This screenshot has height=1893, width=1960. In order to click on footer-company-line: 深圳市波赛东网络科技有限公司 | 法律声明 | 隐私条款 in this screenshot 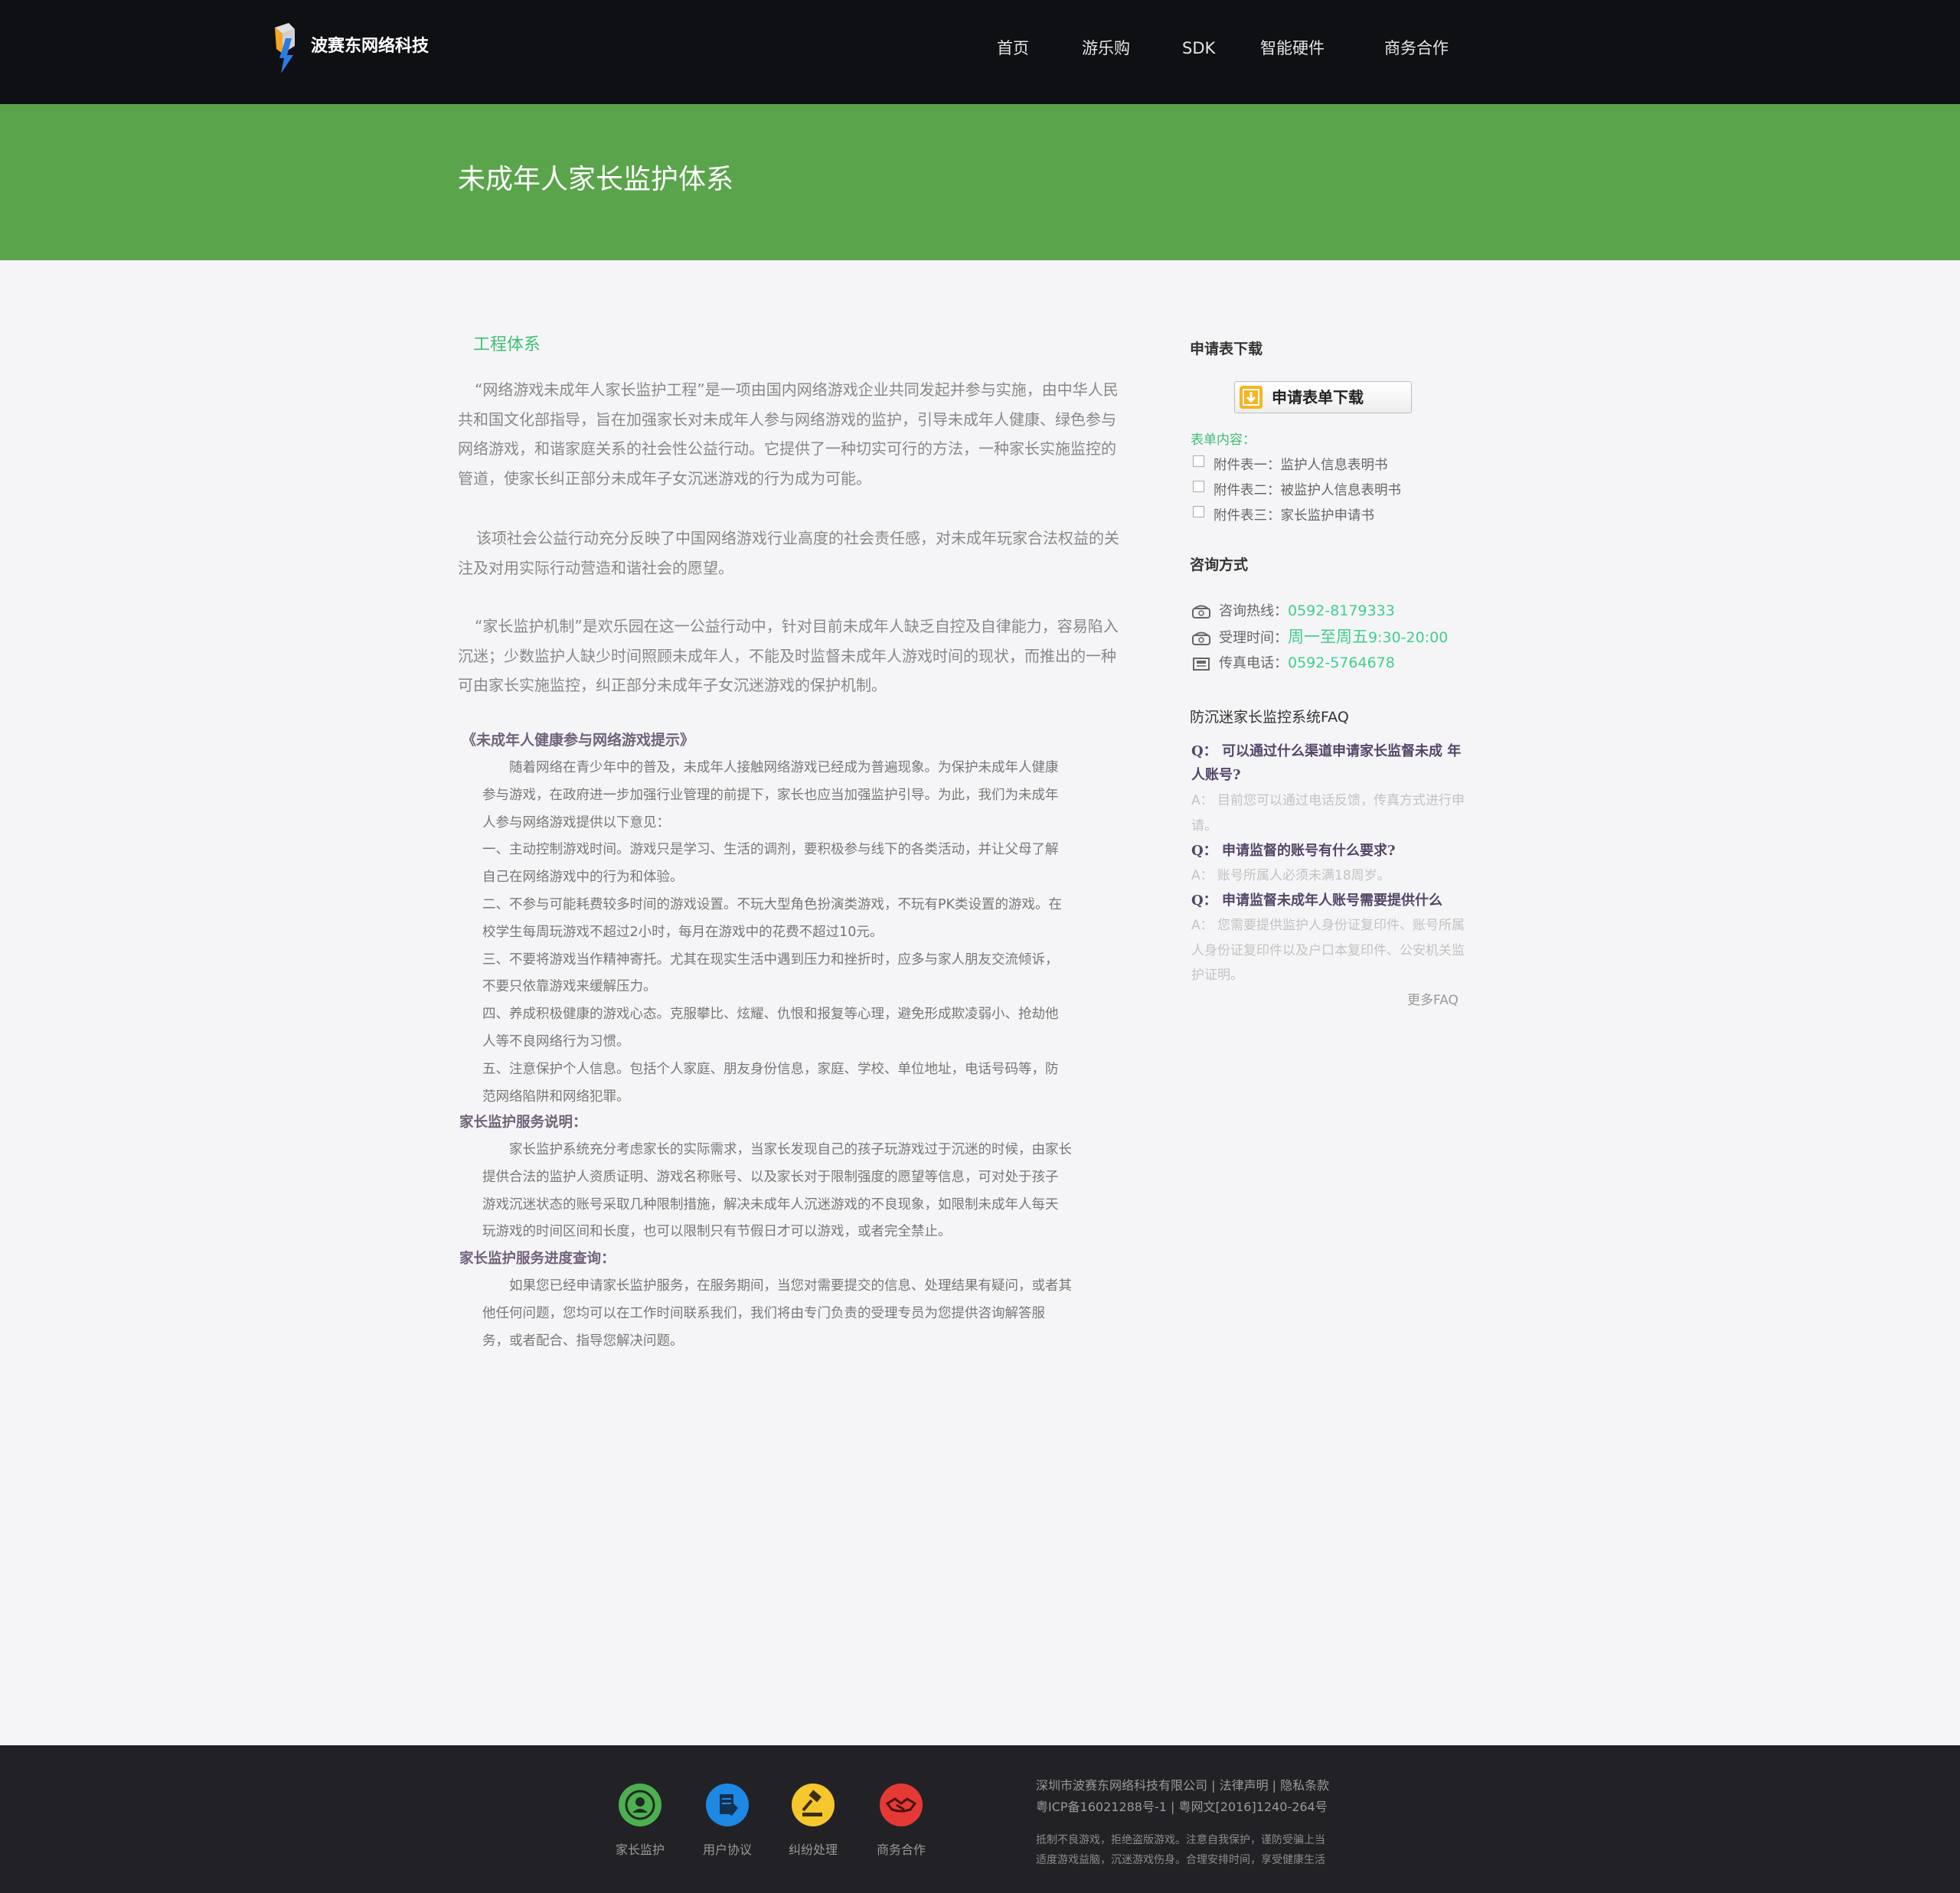, I will do `click(1182, 1785)`.